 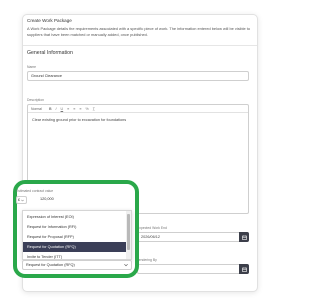 What do you see at coordinates (35, 100) in the screenshot?
I see `description-label: Description` at bounding box center [35, 100].